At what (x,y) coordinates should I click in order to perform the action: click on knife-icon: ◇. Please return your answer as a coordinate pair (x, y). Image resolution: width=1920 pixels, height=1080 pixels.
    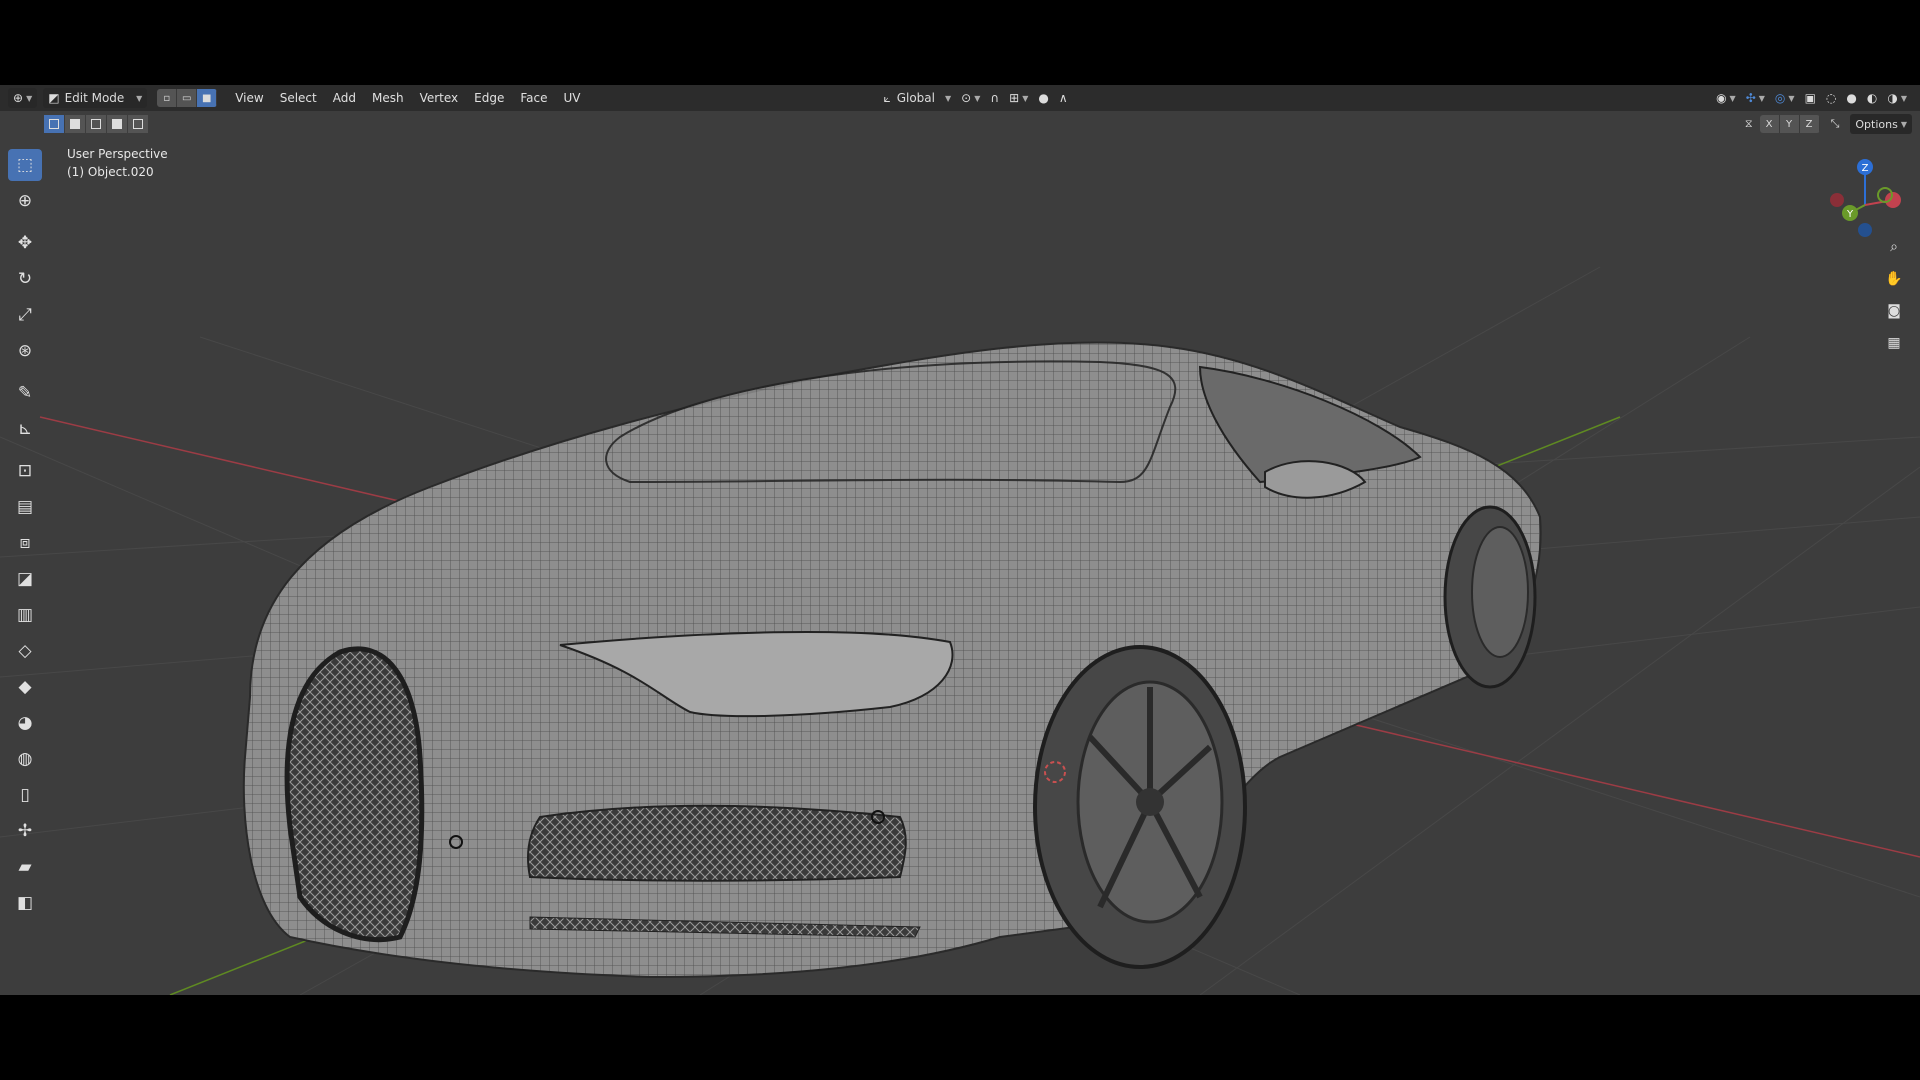
    Looking at the image, I should click on (25, 651).